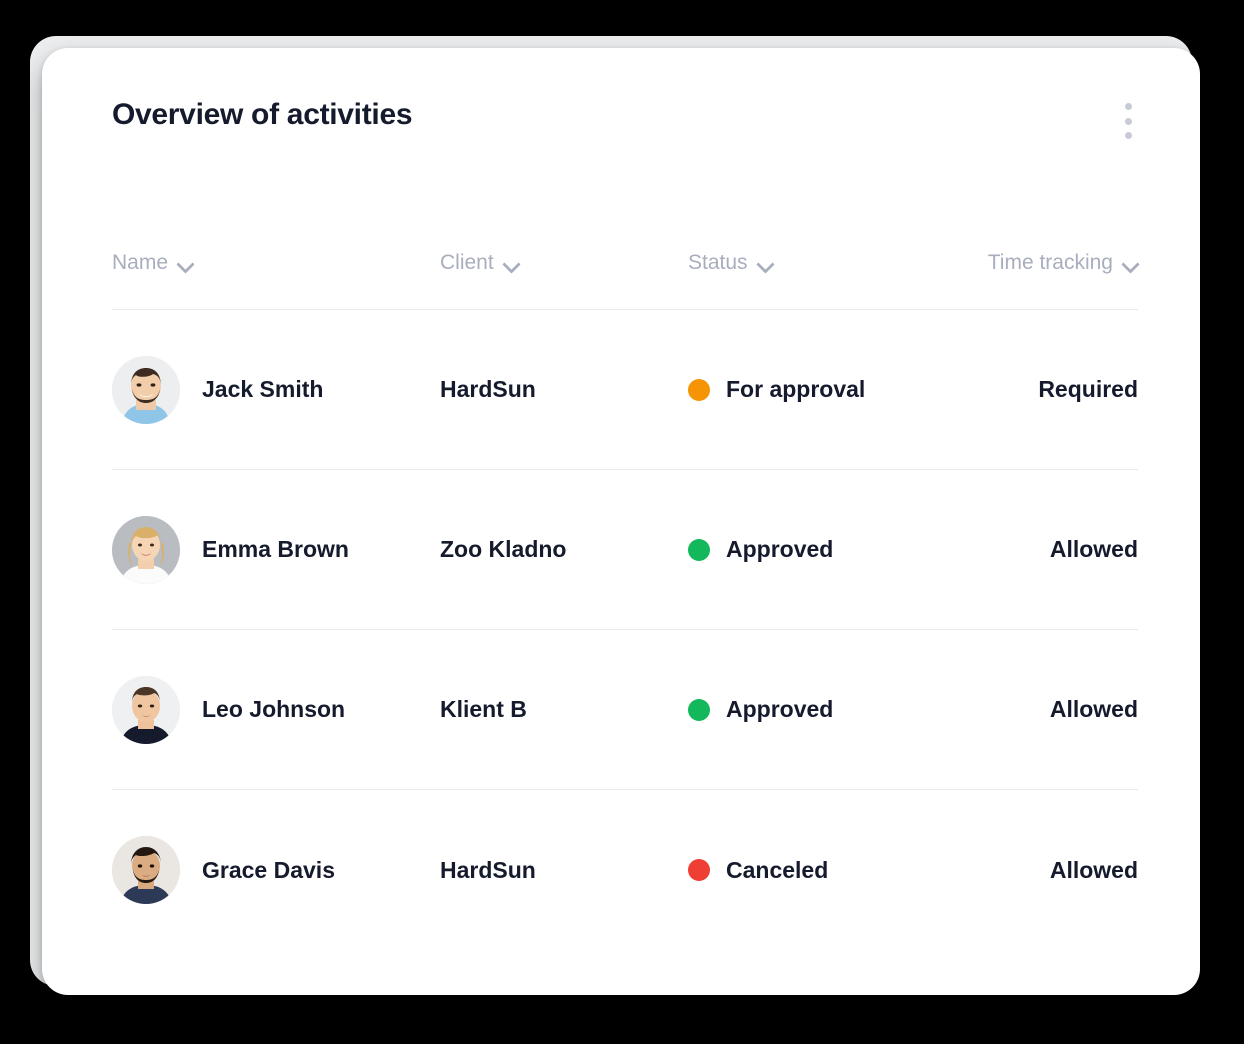 The image size is (1244, 1044). I want to click on table-row: Jack Smith HardSun For approval Required, so click(625, 390).